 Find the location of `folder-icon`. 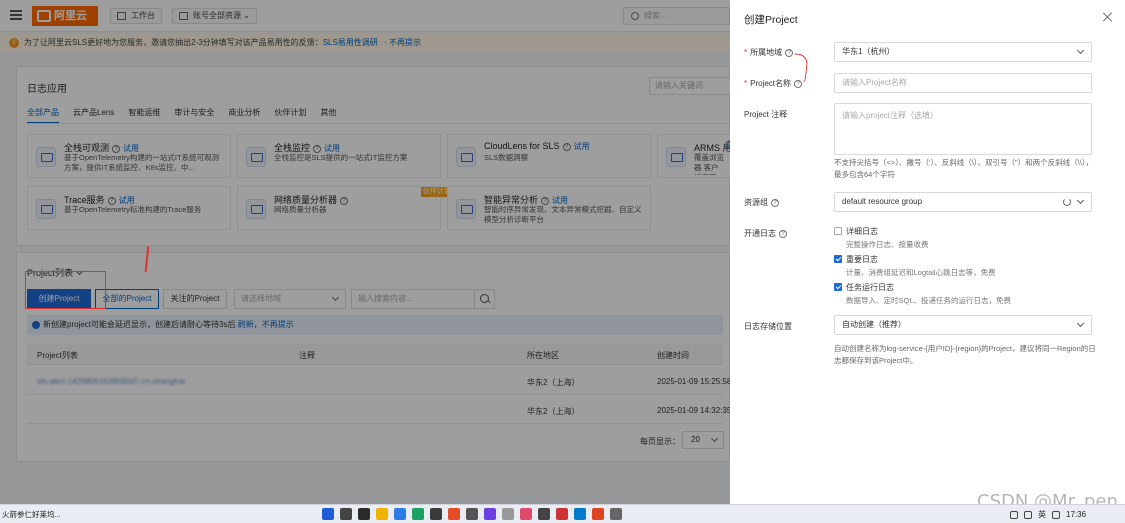

folder-icon is located at coordinates (382, 514).